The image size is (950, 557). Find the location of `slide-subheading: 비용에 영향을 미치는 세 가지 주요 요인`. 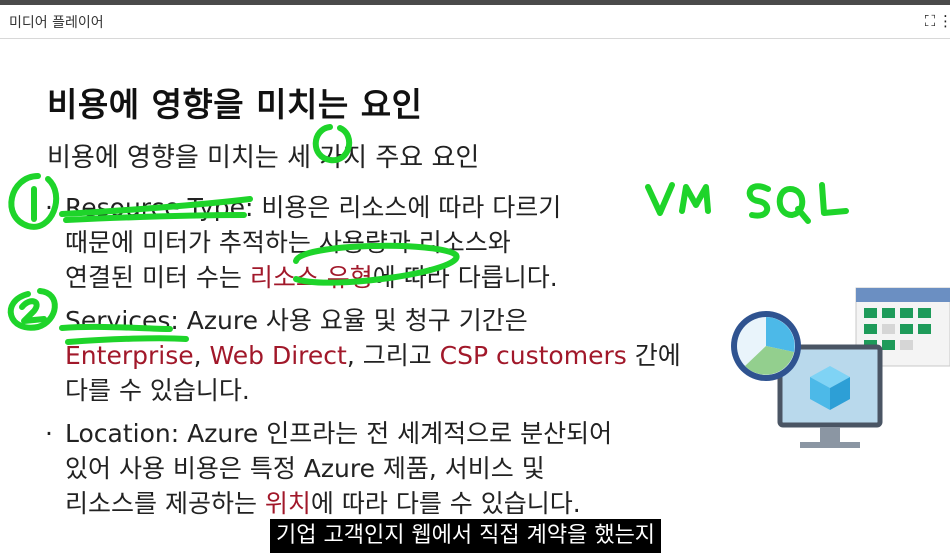

slide-subheading: 비용에 영향을 미치는 세 가지 주요 요인 is located at coordinates (263, 158).